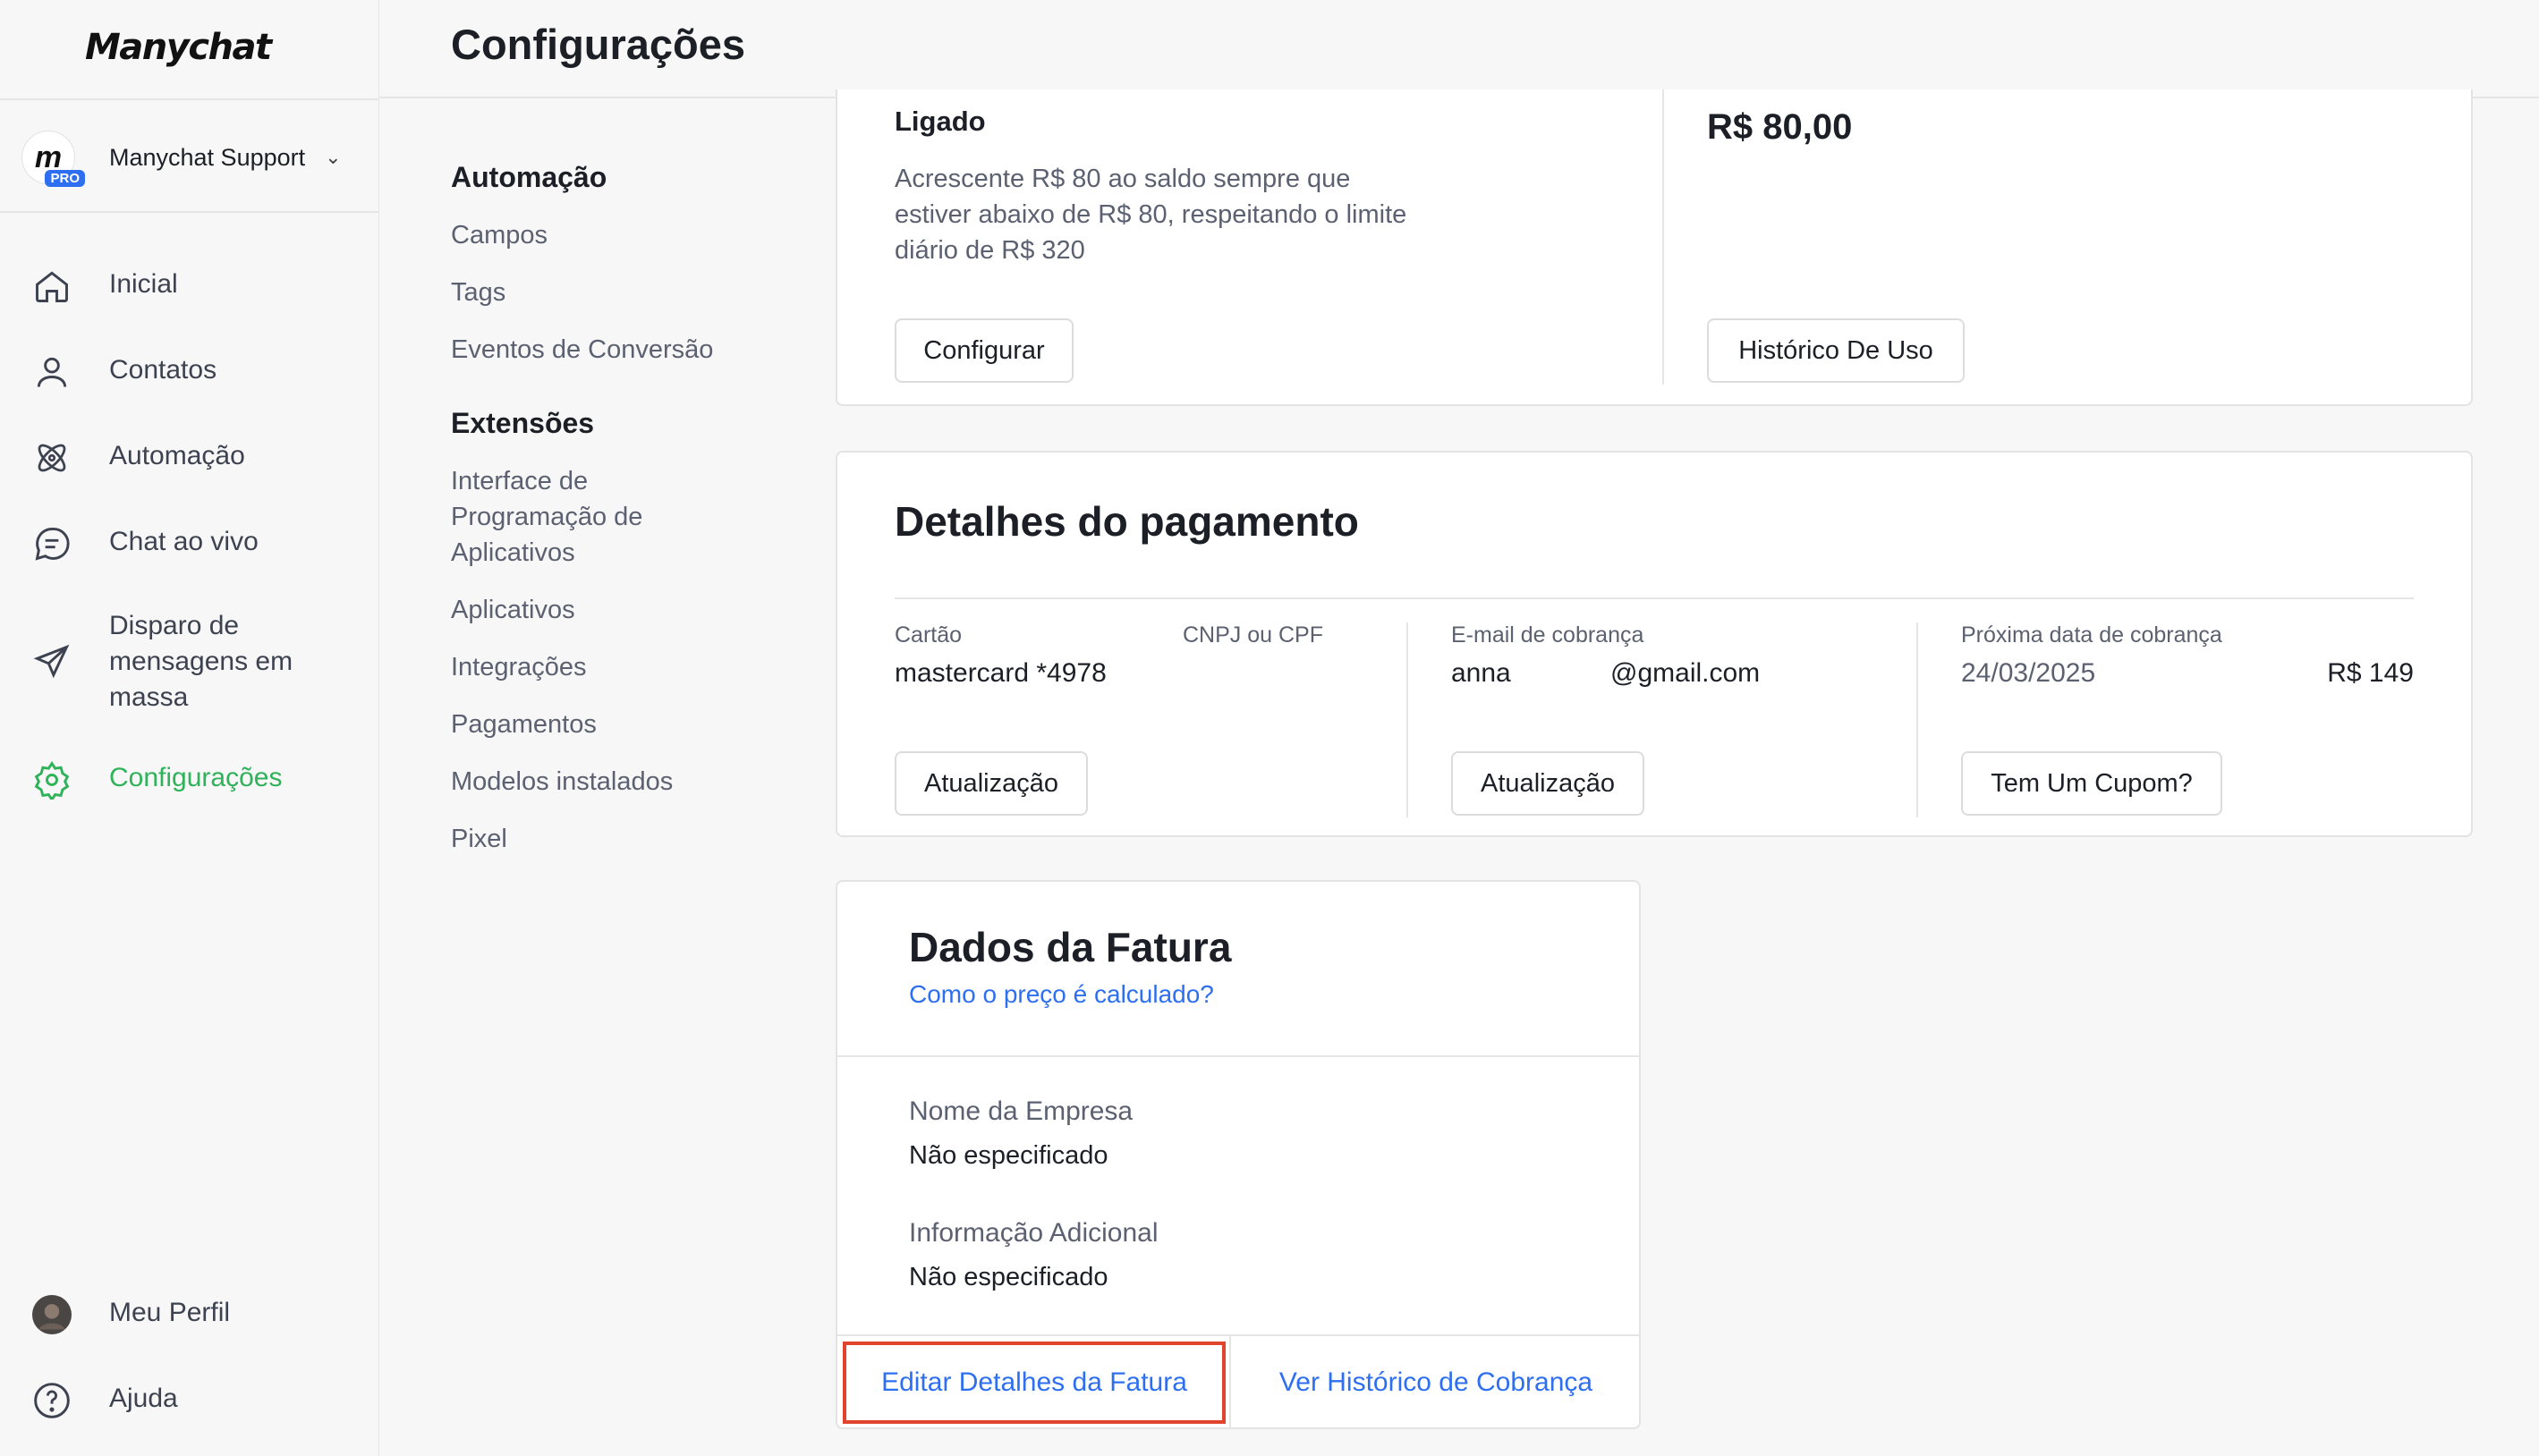 The height and width of the screenshot is (1456, 2539). I want to click on nav-label: Disparo de mensagens em massa, so click(201, 661).